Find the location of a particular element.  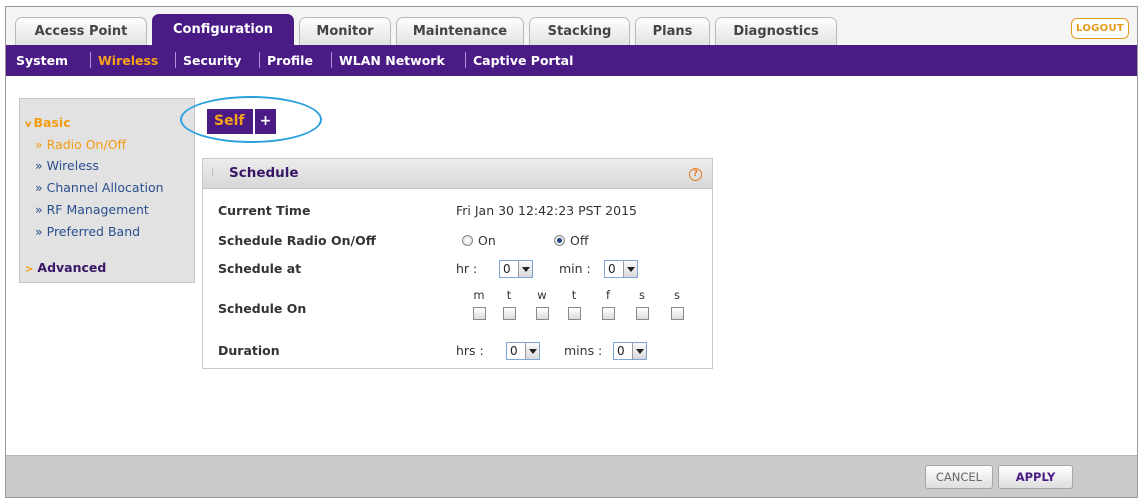

current-time-label: Current Time is located at coordinates (264, 210).